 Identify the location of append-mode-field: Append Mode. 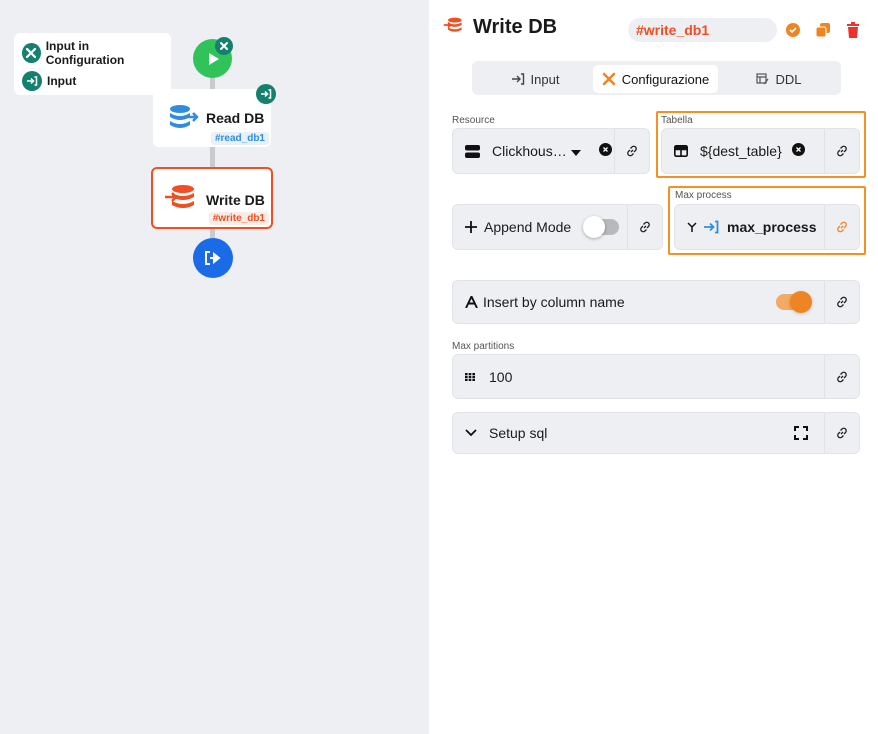
(557, 227).